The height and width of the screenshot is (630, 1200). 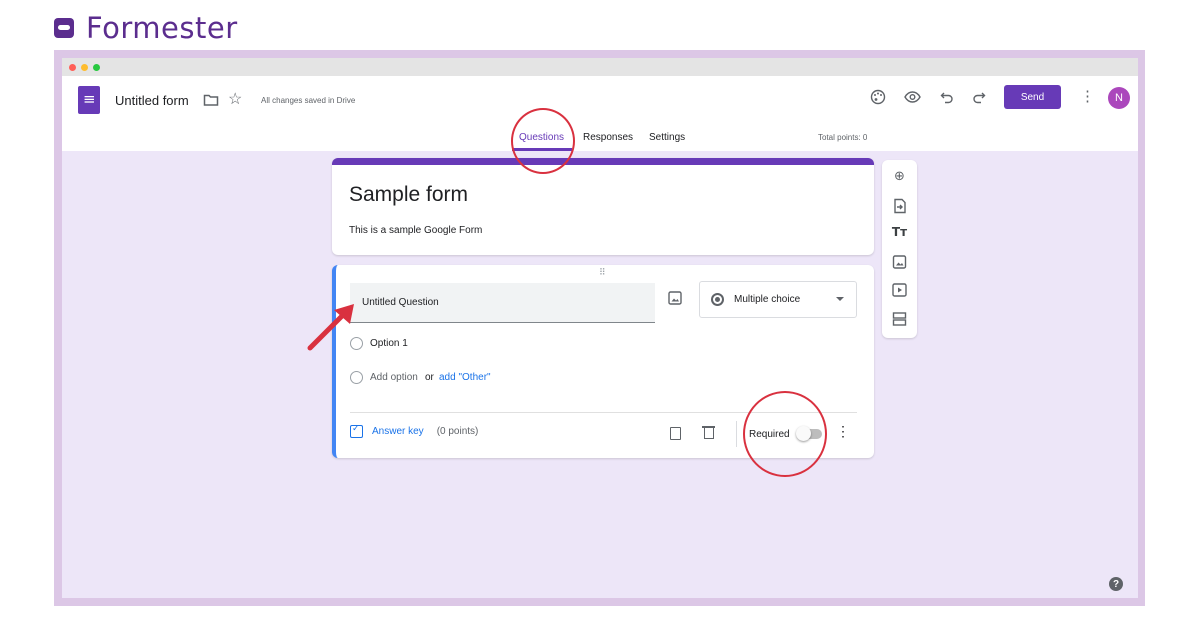 I want to click on total-points: Total points: 0, so click(x=843, y=137).